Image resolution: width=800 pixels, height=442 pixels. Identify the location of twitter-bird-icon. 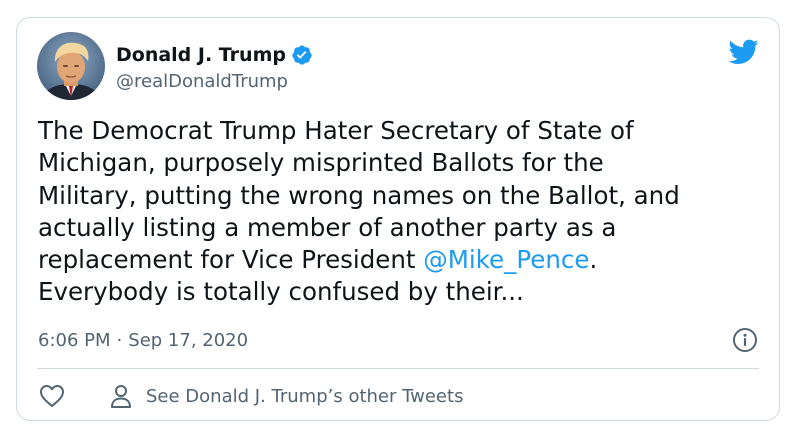
(743, 52).